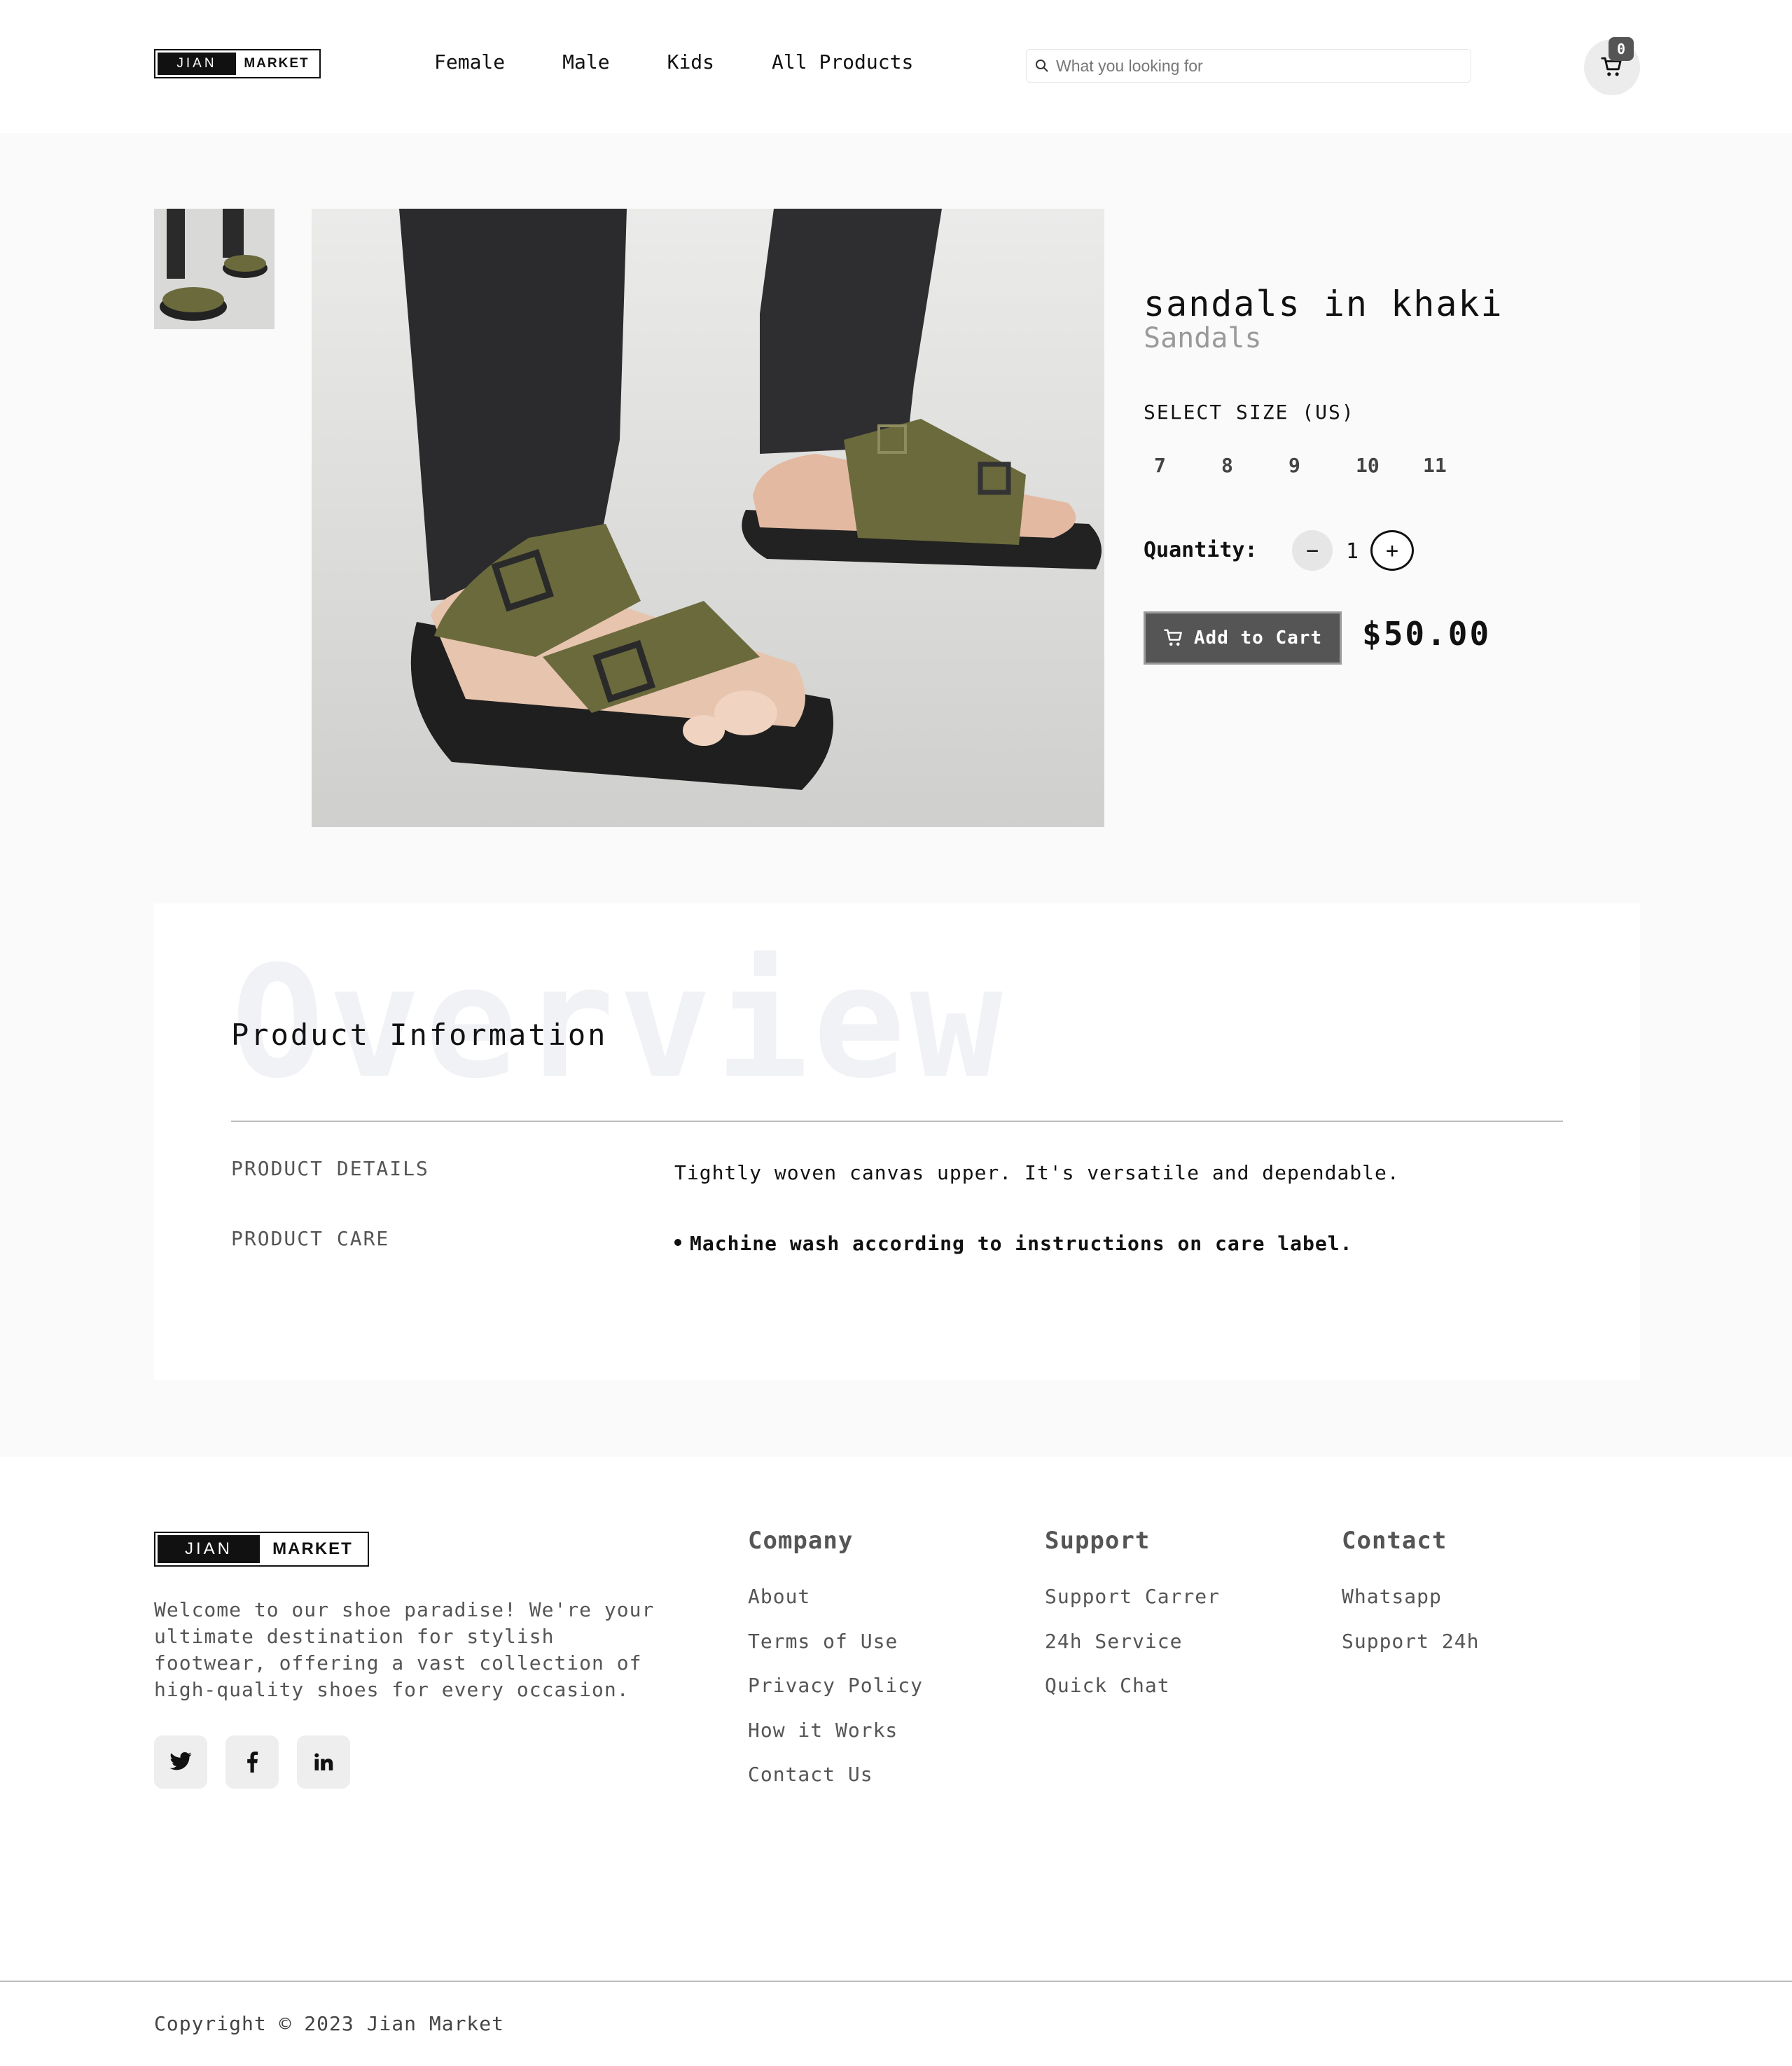 This screenshot has width=1792, height=2066. I want to click on product-thumbnail, so click(214, 269).